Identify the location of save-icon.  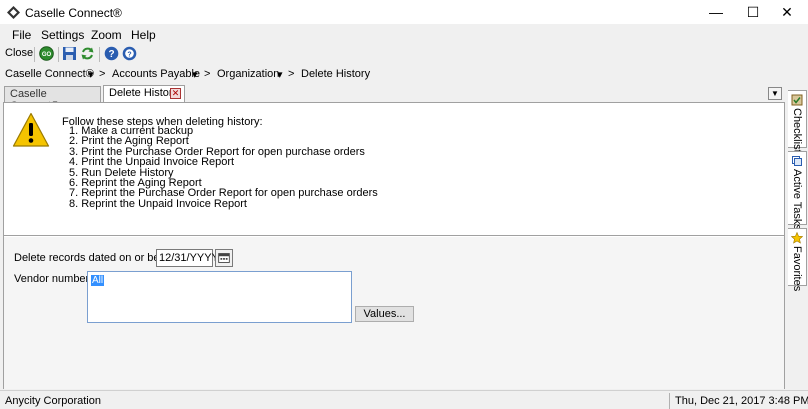
(69, 53).